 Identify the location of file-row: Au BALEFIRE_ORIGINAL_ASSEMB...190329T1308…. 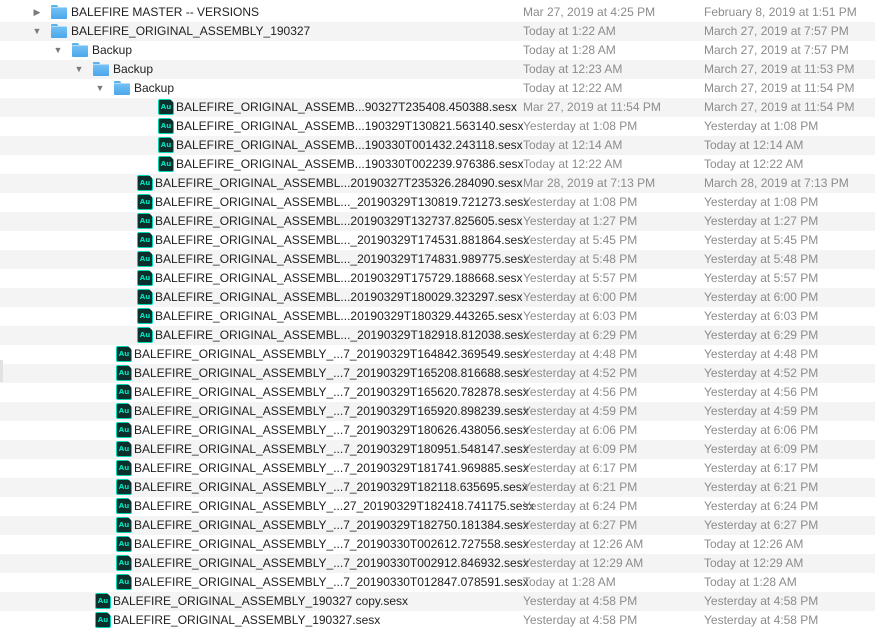
(437, 126).